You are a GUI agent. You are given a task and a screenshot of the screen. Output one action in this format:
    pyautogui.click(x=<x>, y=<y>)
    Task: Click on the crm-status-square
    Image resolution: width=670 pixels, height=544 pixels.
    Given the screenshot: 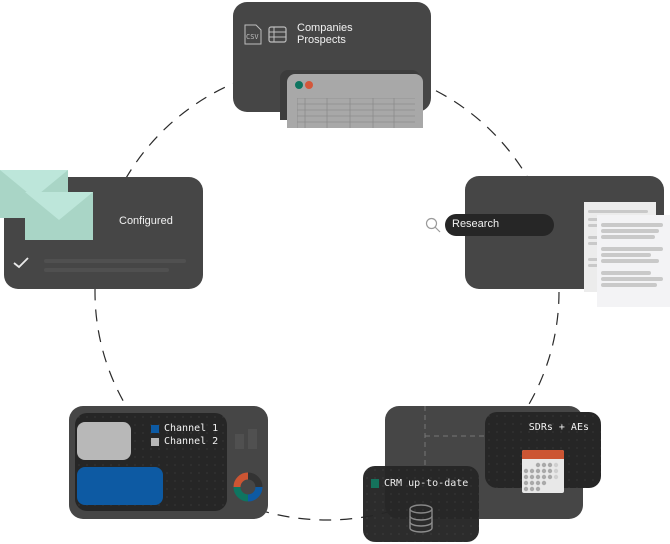 What is the action you would take?
    pyautogui.click(x=375, y=483)
    